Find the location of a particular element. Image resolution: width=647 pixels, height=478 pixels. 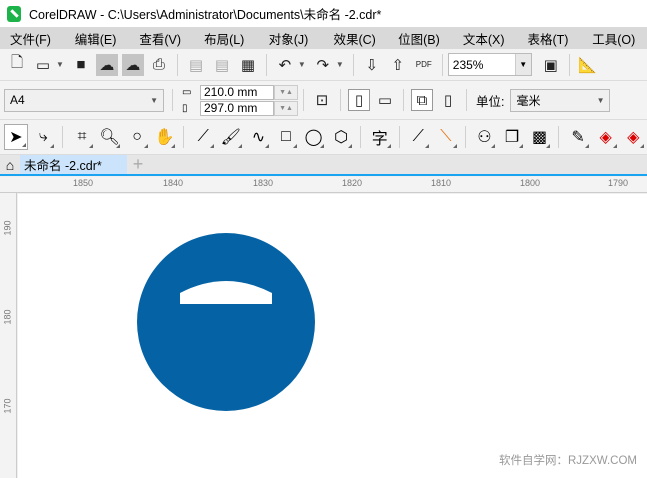

rectangle-tool-icon: □ is located at coordinates (286, 137).